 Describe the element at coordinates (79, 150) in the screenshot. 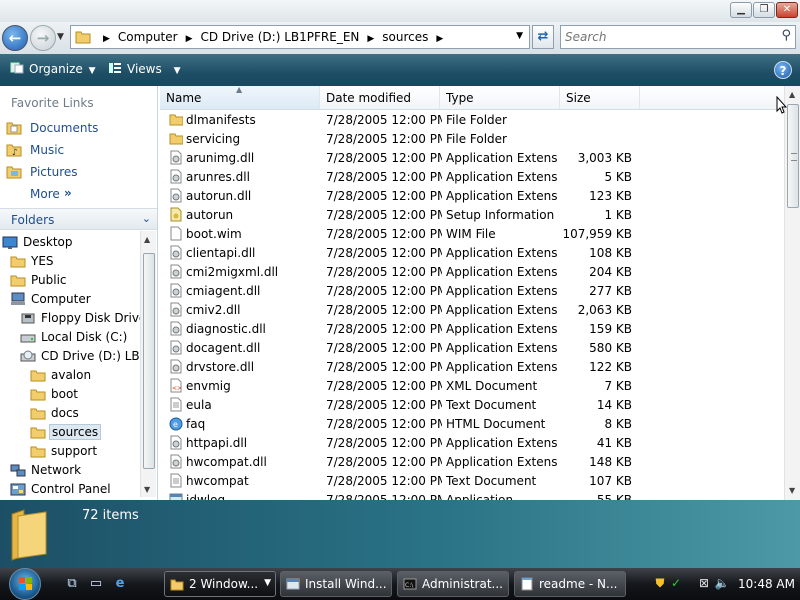

I see `favorite-music: ♪ Music` at that location.